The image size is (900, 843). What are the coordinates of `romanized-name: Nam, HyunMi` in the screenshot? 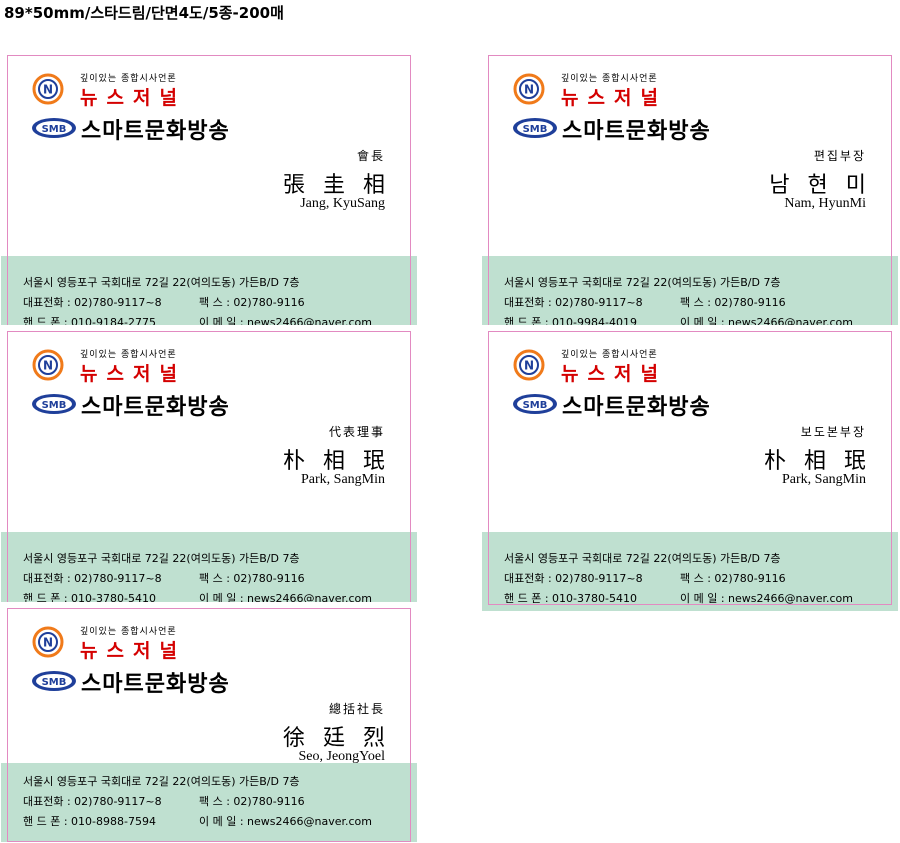 It's located at (825, 203).